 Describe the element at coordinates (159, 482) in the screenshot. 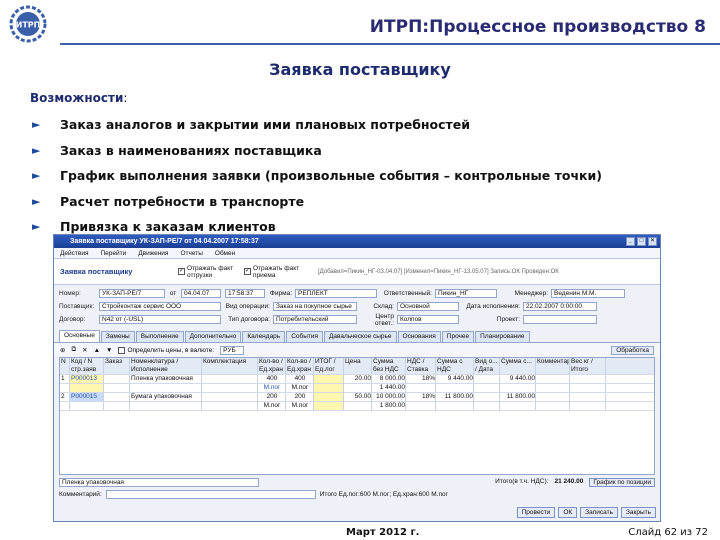

I see `selected-item-name: Пленка упаковочная` at that location.